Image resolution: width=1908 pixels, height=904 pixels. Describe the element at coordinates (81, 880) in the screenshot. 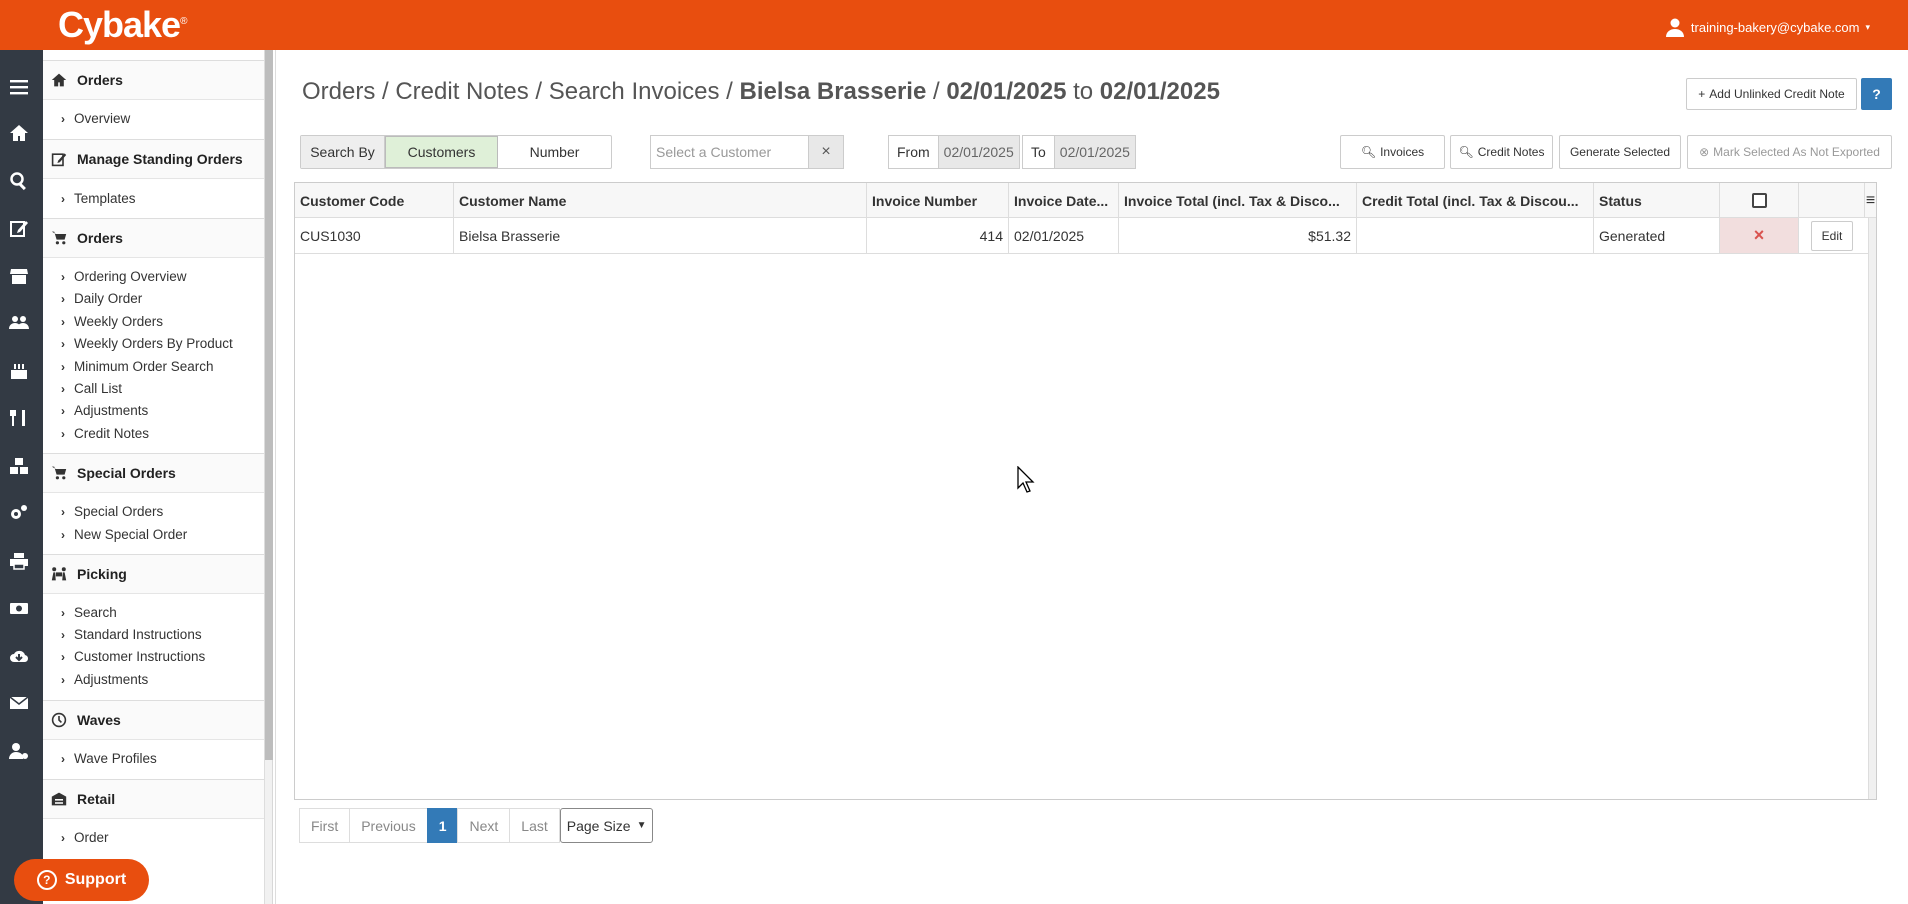

I see `support-button: ? Support` at that location.